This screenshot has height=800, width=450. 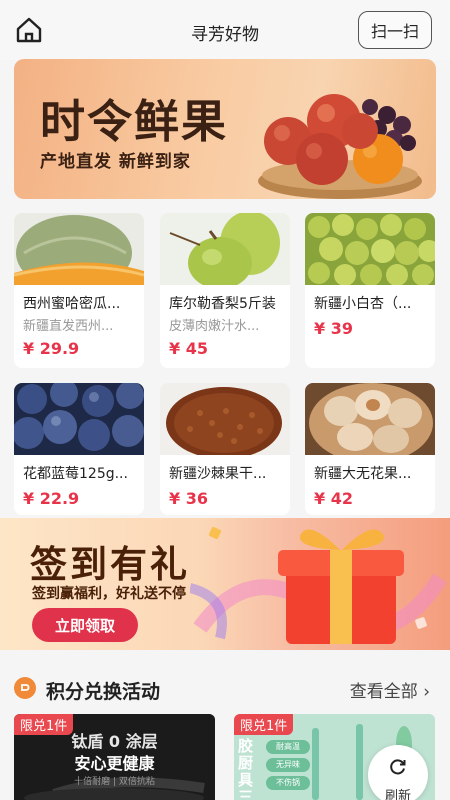 I want to click on promo-line-2: 安心更健康, so click(x=114, y=763).